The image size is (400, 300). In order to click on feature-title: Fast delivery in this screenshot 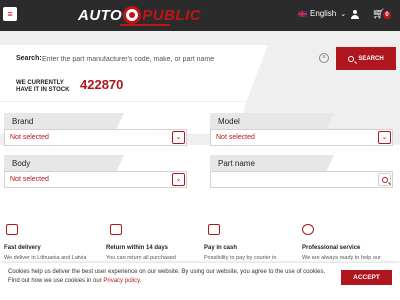, I will do `click(22, 248)`.